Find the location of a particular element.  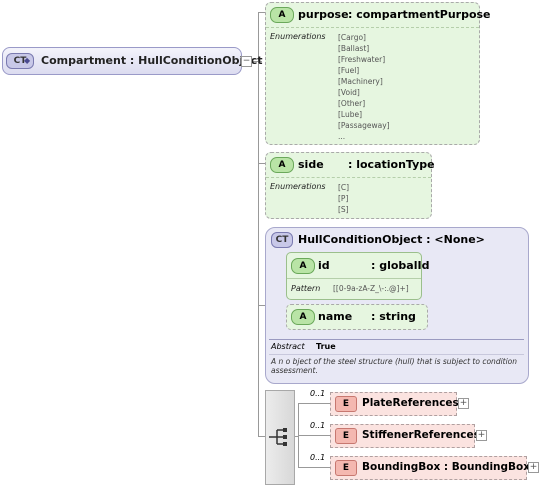

side-enum-label: Enumerations is located at coordinates (298, 186).